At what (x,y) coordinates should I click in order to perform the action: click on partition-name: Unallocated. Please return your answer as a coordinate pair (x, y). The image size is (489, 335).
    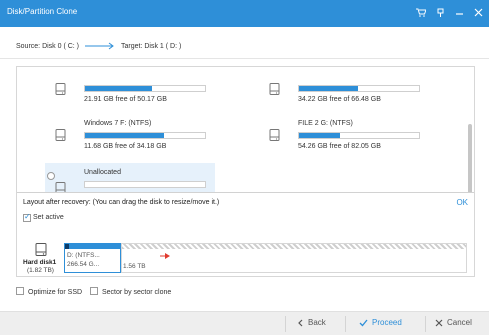
    Looking at the image, I should click on (102, 172).